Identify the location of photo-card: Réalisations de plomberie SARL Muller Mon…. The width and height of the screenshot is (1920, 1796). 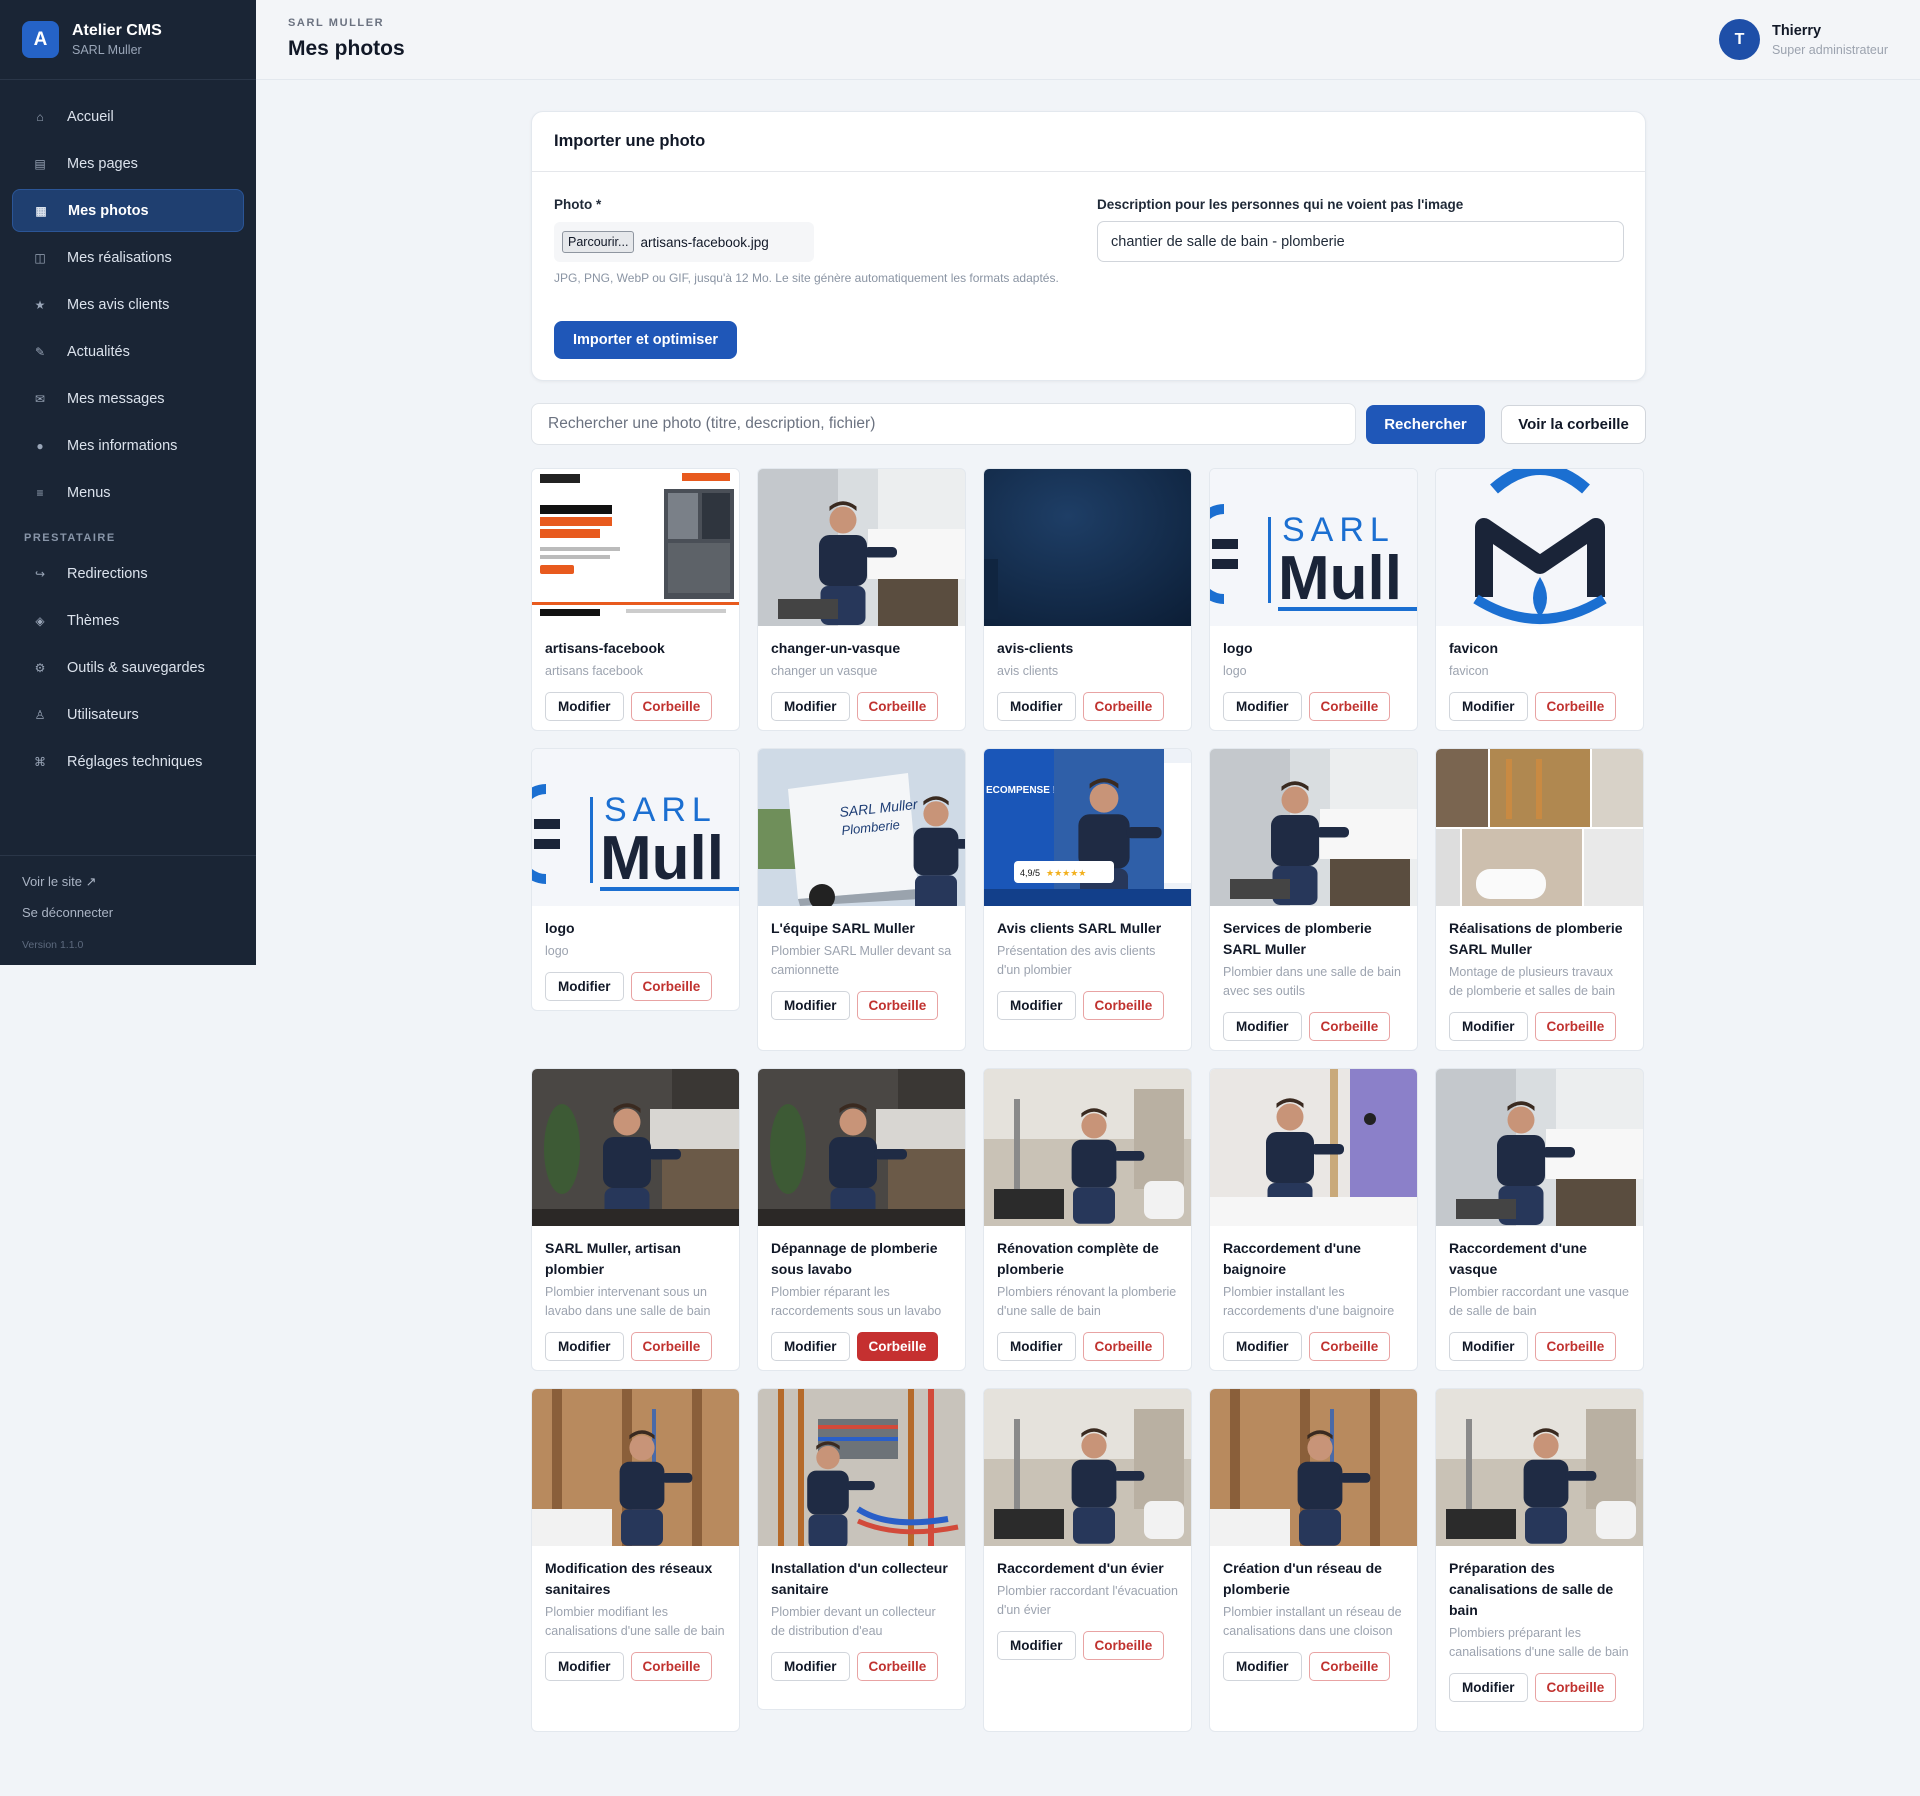
(1539, 899).